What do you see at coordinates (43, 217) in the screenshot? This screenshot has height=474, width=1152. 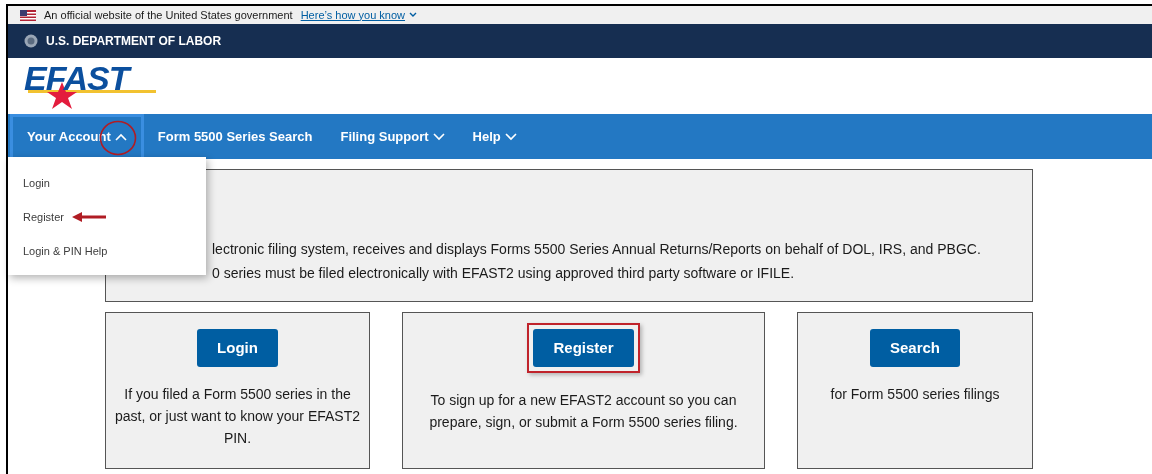 I see `menu-item: Register` at bounding box center [43, 217].